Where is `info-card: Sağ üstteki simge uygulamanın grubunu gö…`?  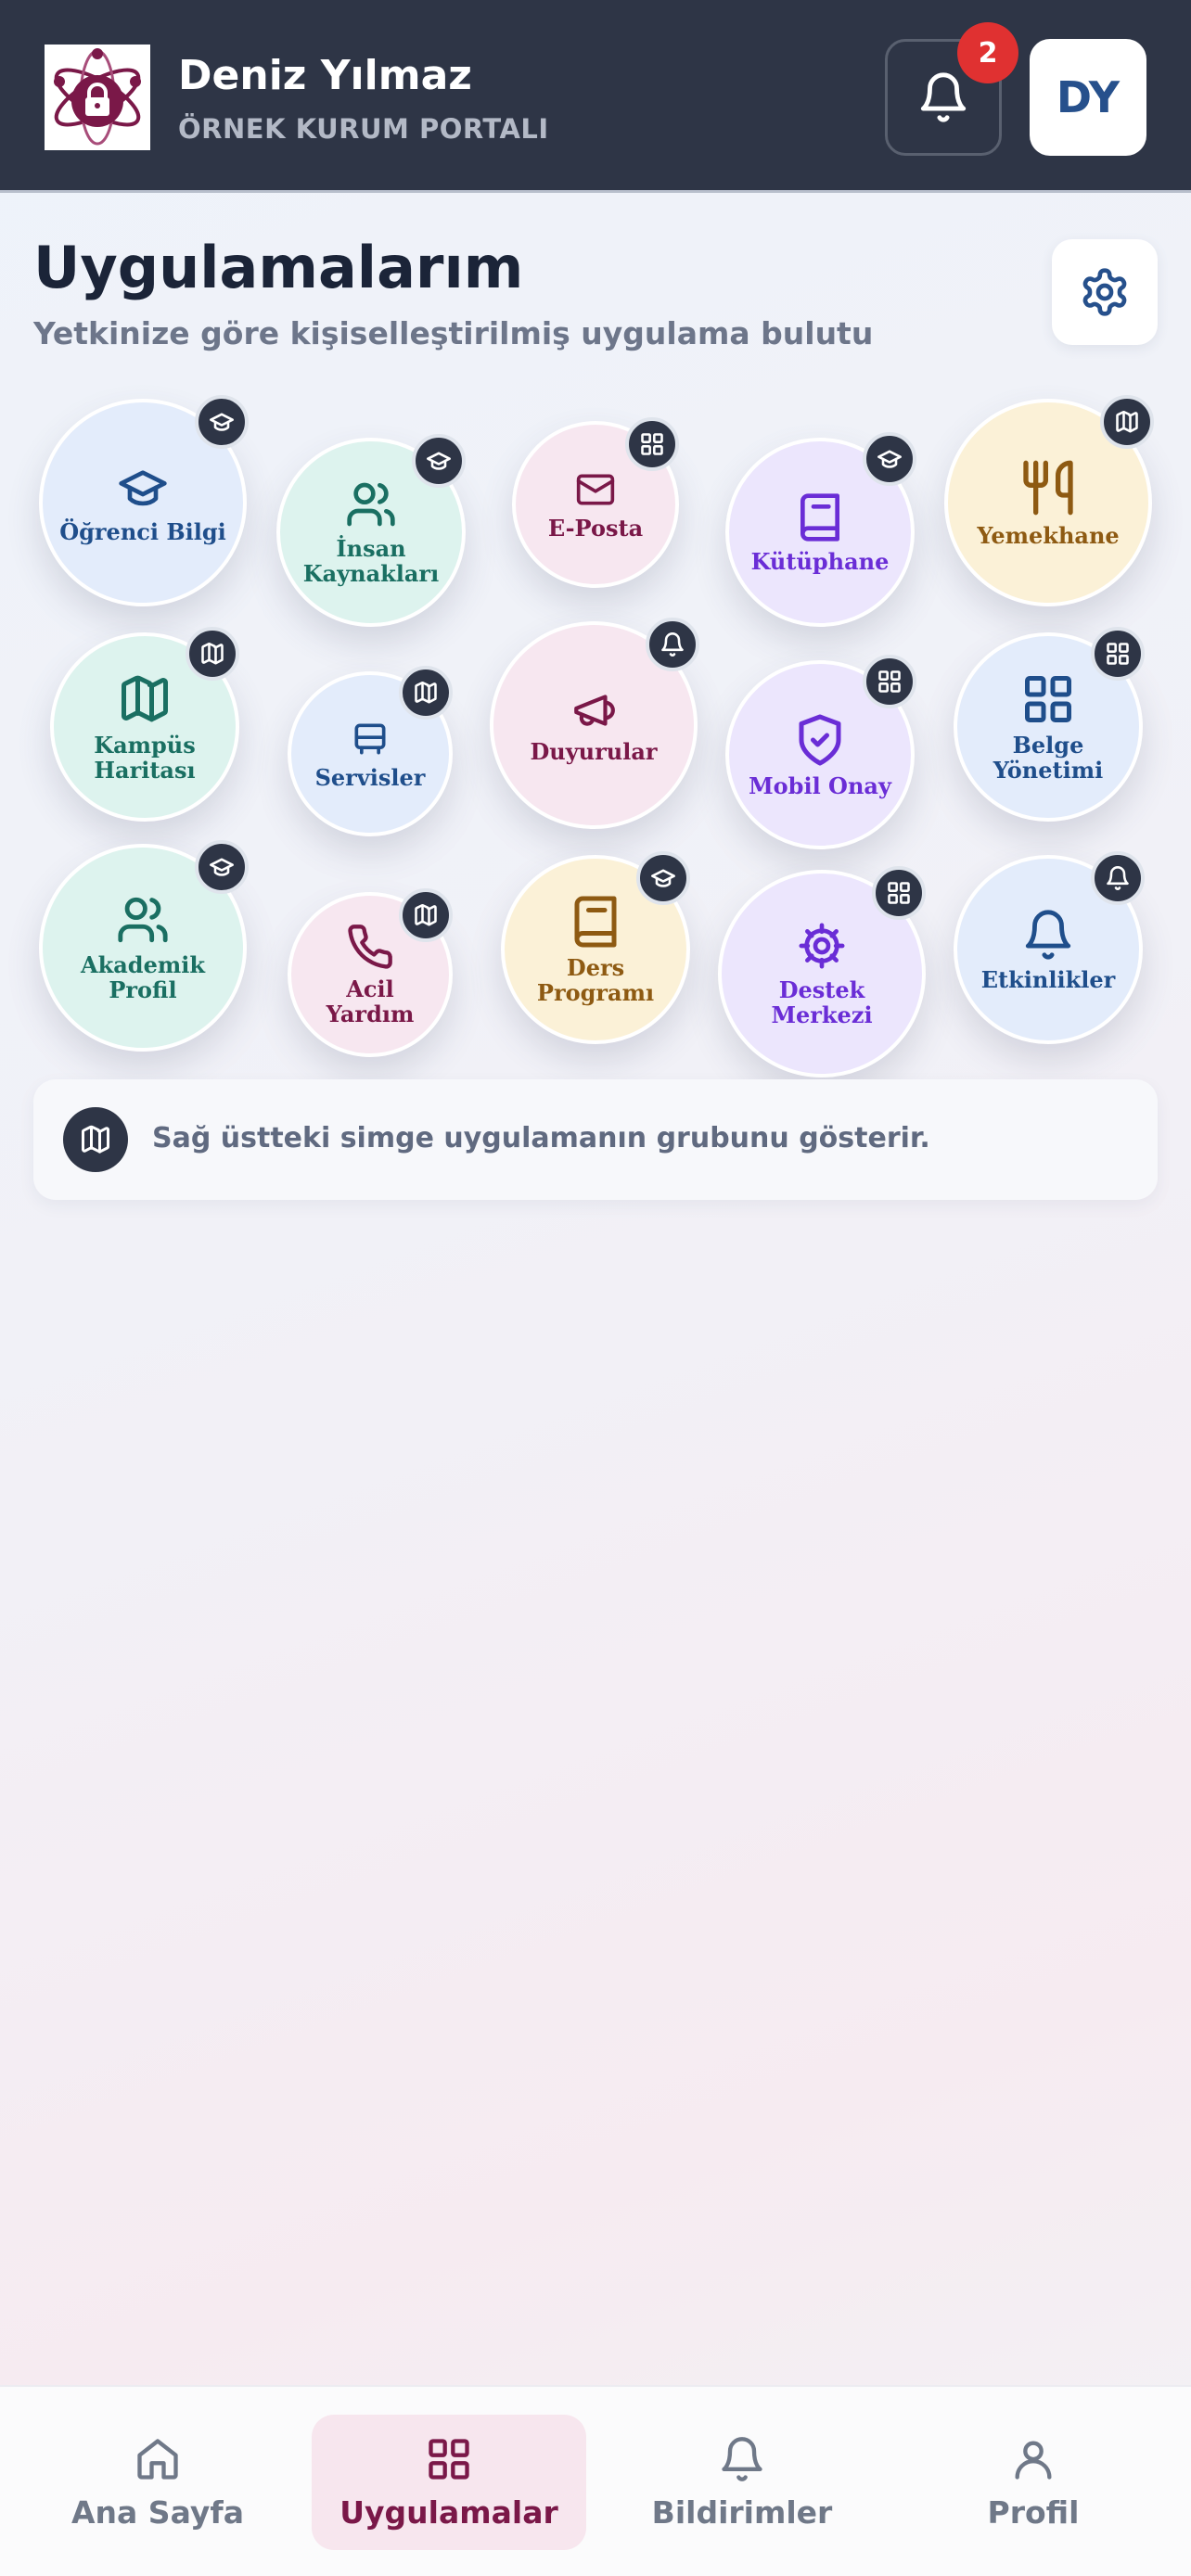 info-card: Sağ üstteki simge uygulamanın grubunu gö… is located at coordinates (595, 1139).